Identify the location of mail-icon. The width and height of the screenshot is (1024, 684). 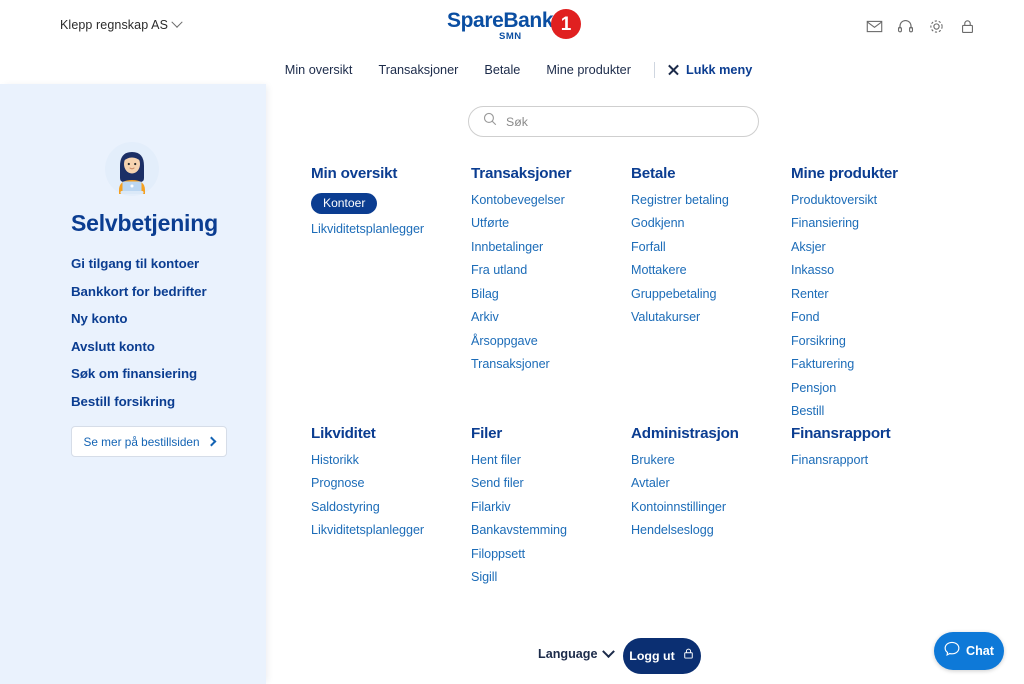
(874, 26).